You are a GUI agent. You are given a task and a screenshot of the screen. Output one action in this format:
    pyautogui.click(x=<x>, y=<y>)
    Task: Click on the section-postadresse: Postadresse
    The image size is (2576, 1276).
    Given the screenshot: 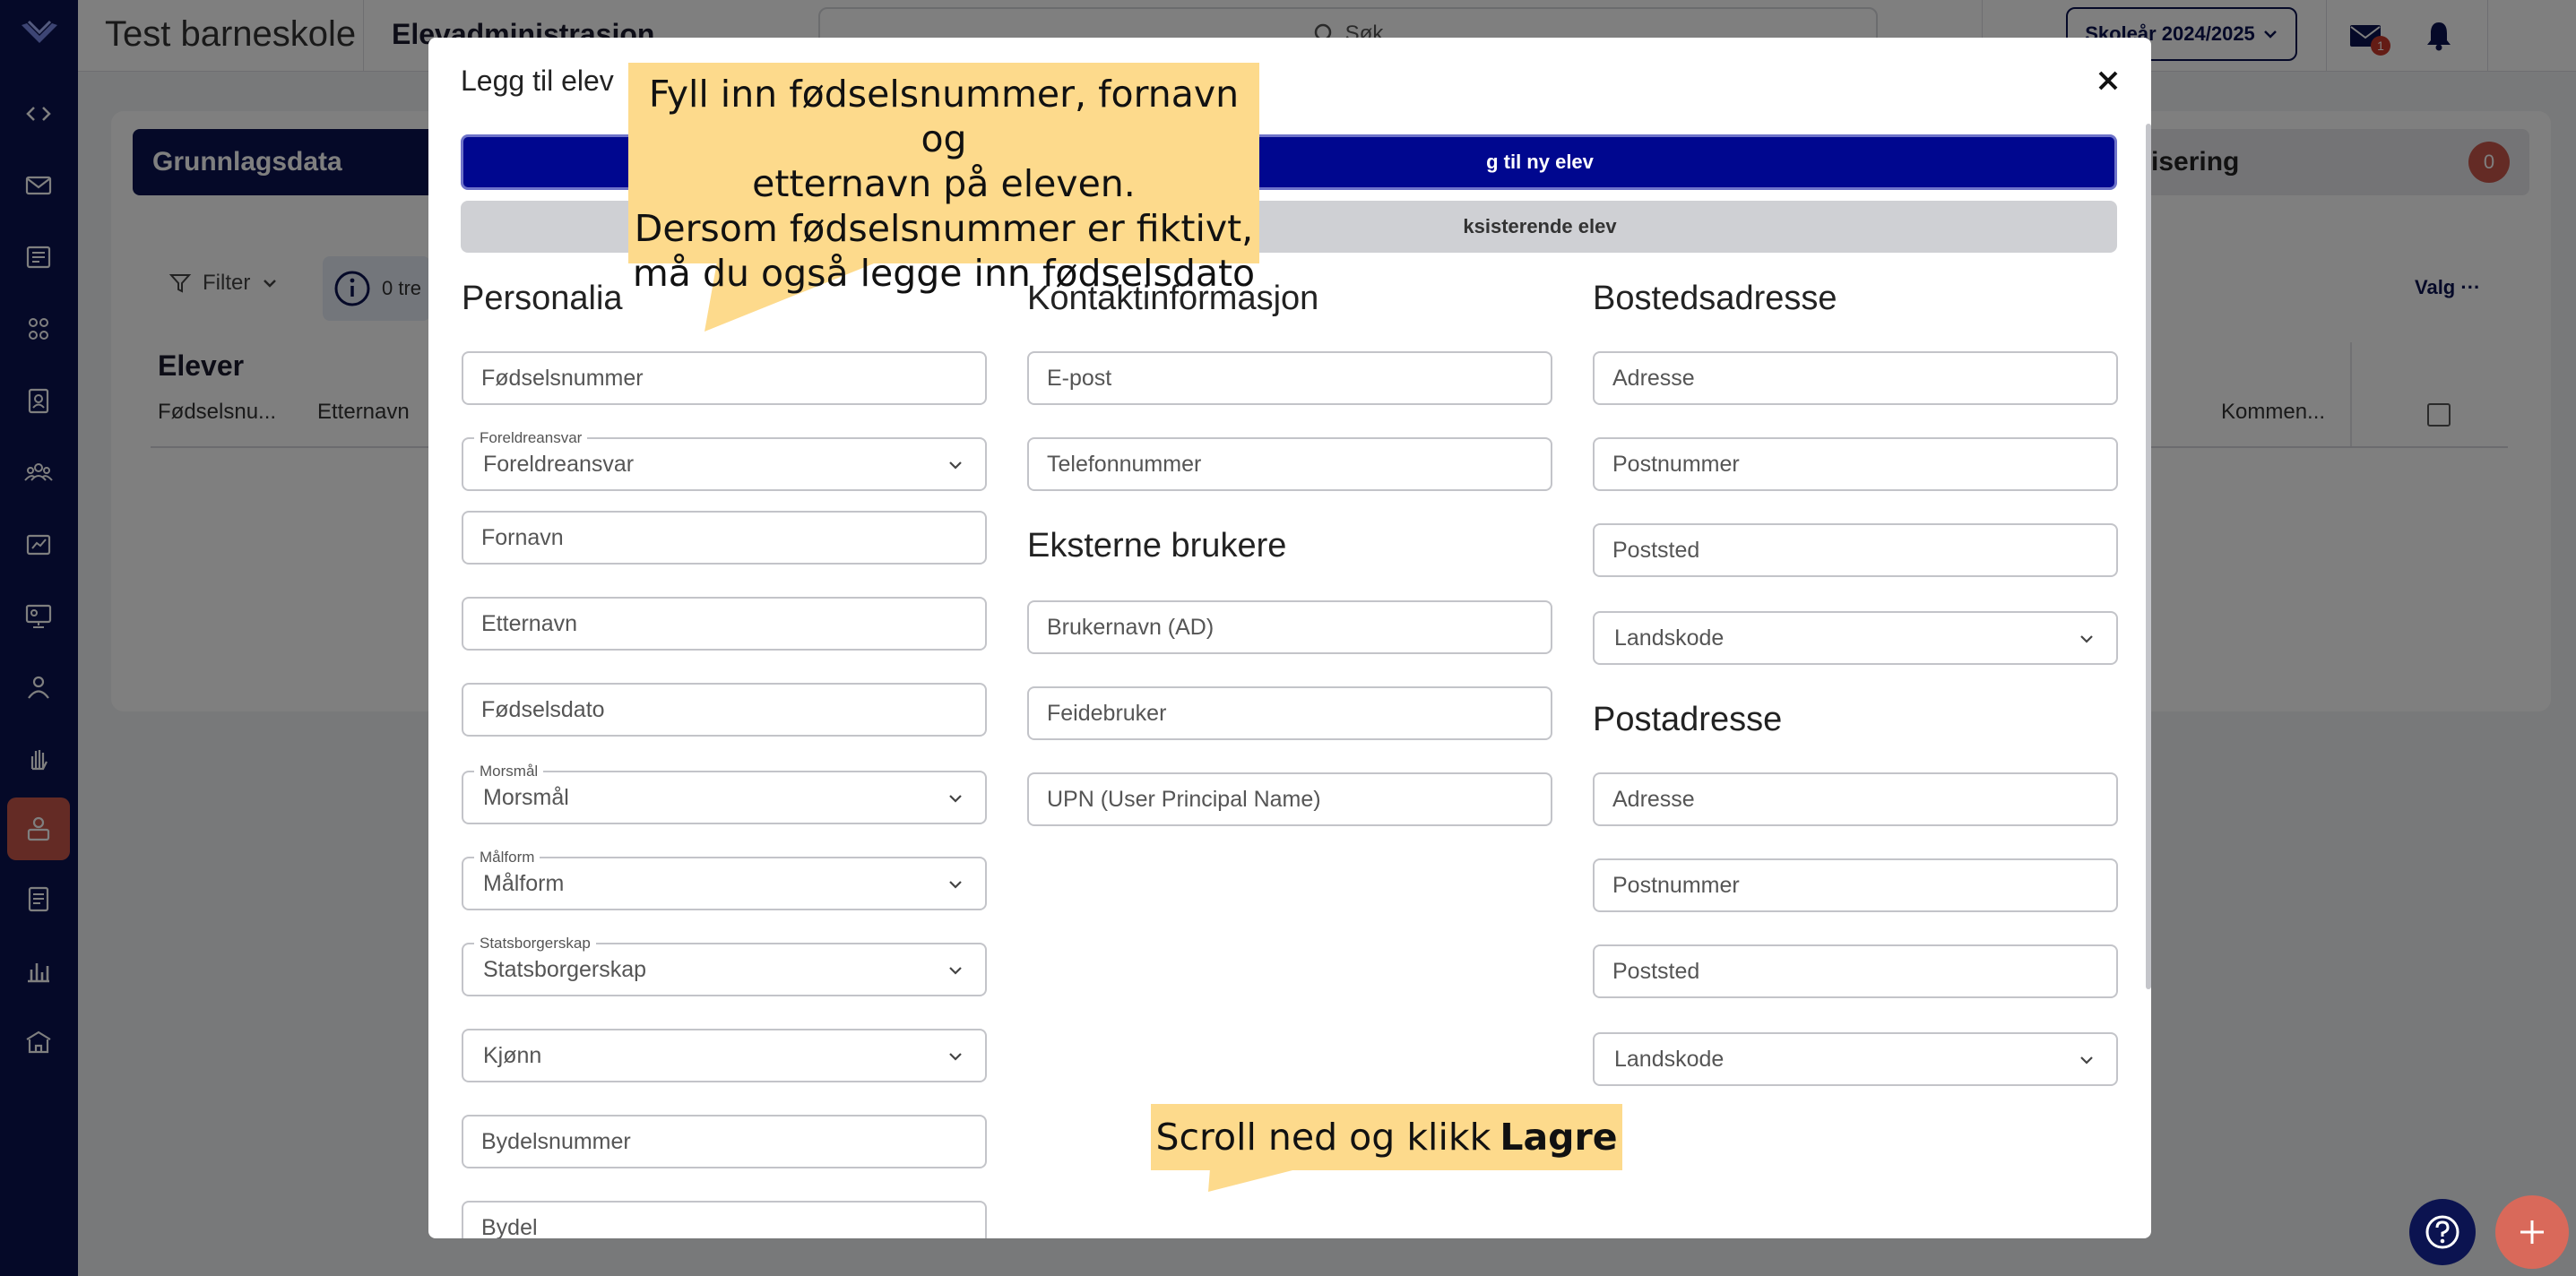 What is the action you would take?
    pyautogui.click(x=1688, y=719)
    